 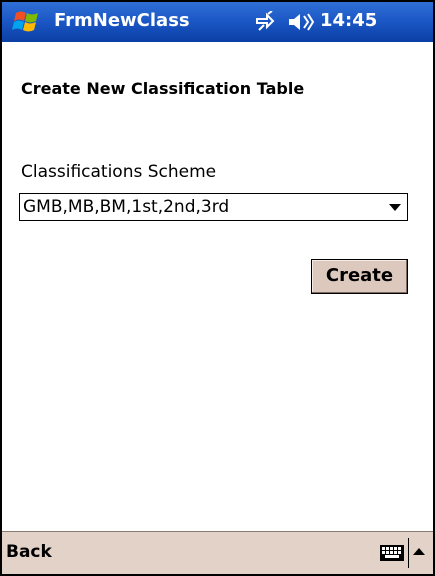 What do you see at coordinates (126, 207) in the screenshot?
I see `dropdown-selected-value: GMB,MB,BM,1st,2nd,3rd` at bounding box center [126, 207].